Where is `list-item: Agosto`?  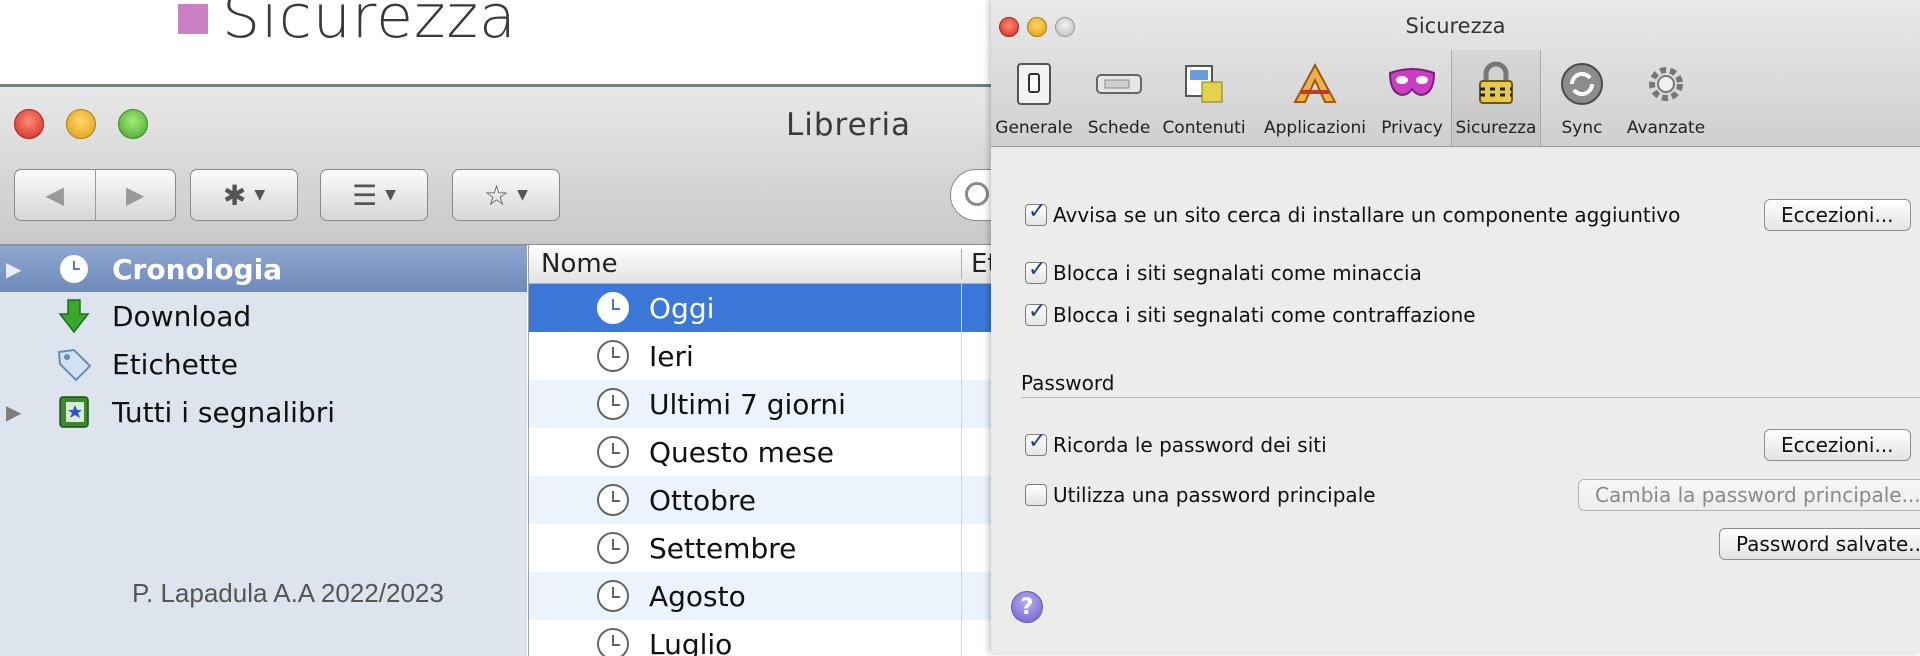
list-item: Agosto is located at coordinates (764, 596).